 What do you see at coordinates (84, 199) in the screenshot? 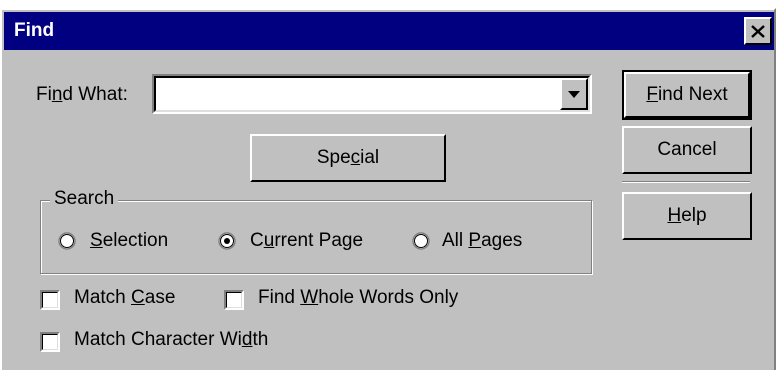
I see `search-group-label: Search` at bounding box center [84, 199].